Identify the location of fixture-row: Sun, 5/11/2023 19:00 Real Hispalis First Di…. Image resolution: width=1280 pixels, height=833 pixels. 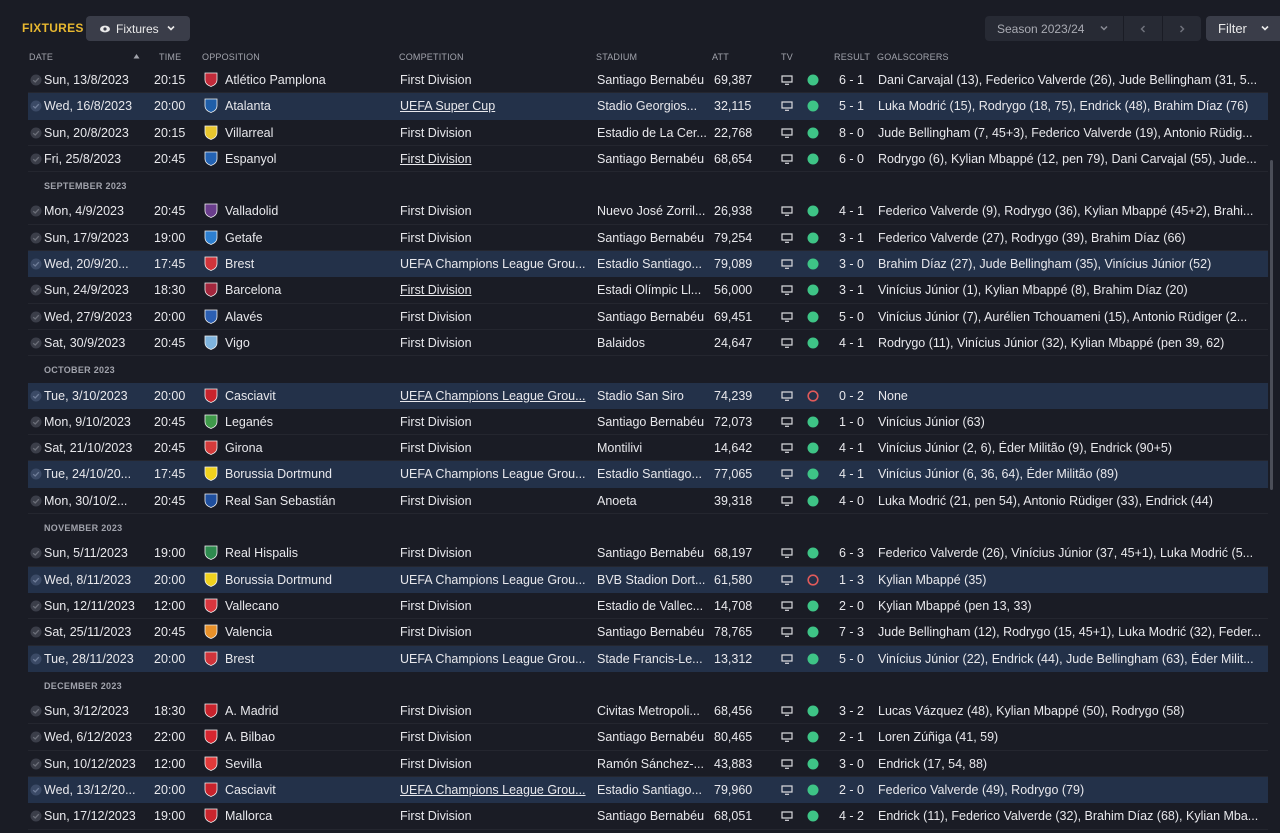
(648, 553).